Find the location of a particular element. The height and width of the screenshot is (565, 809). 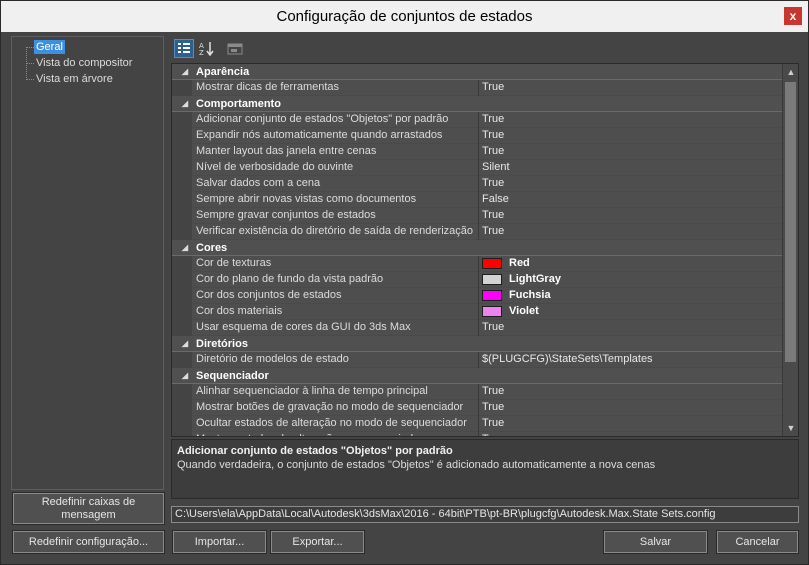

tree-item-geral: Geral is located at coordinates (49, 47).